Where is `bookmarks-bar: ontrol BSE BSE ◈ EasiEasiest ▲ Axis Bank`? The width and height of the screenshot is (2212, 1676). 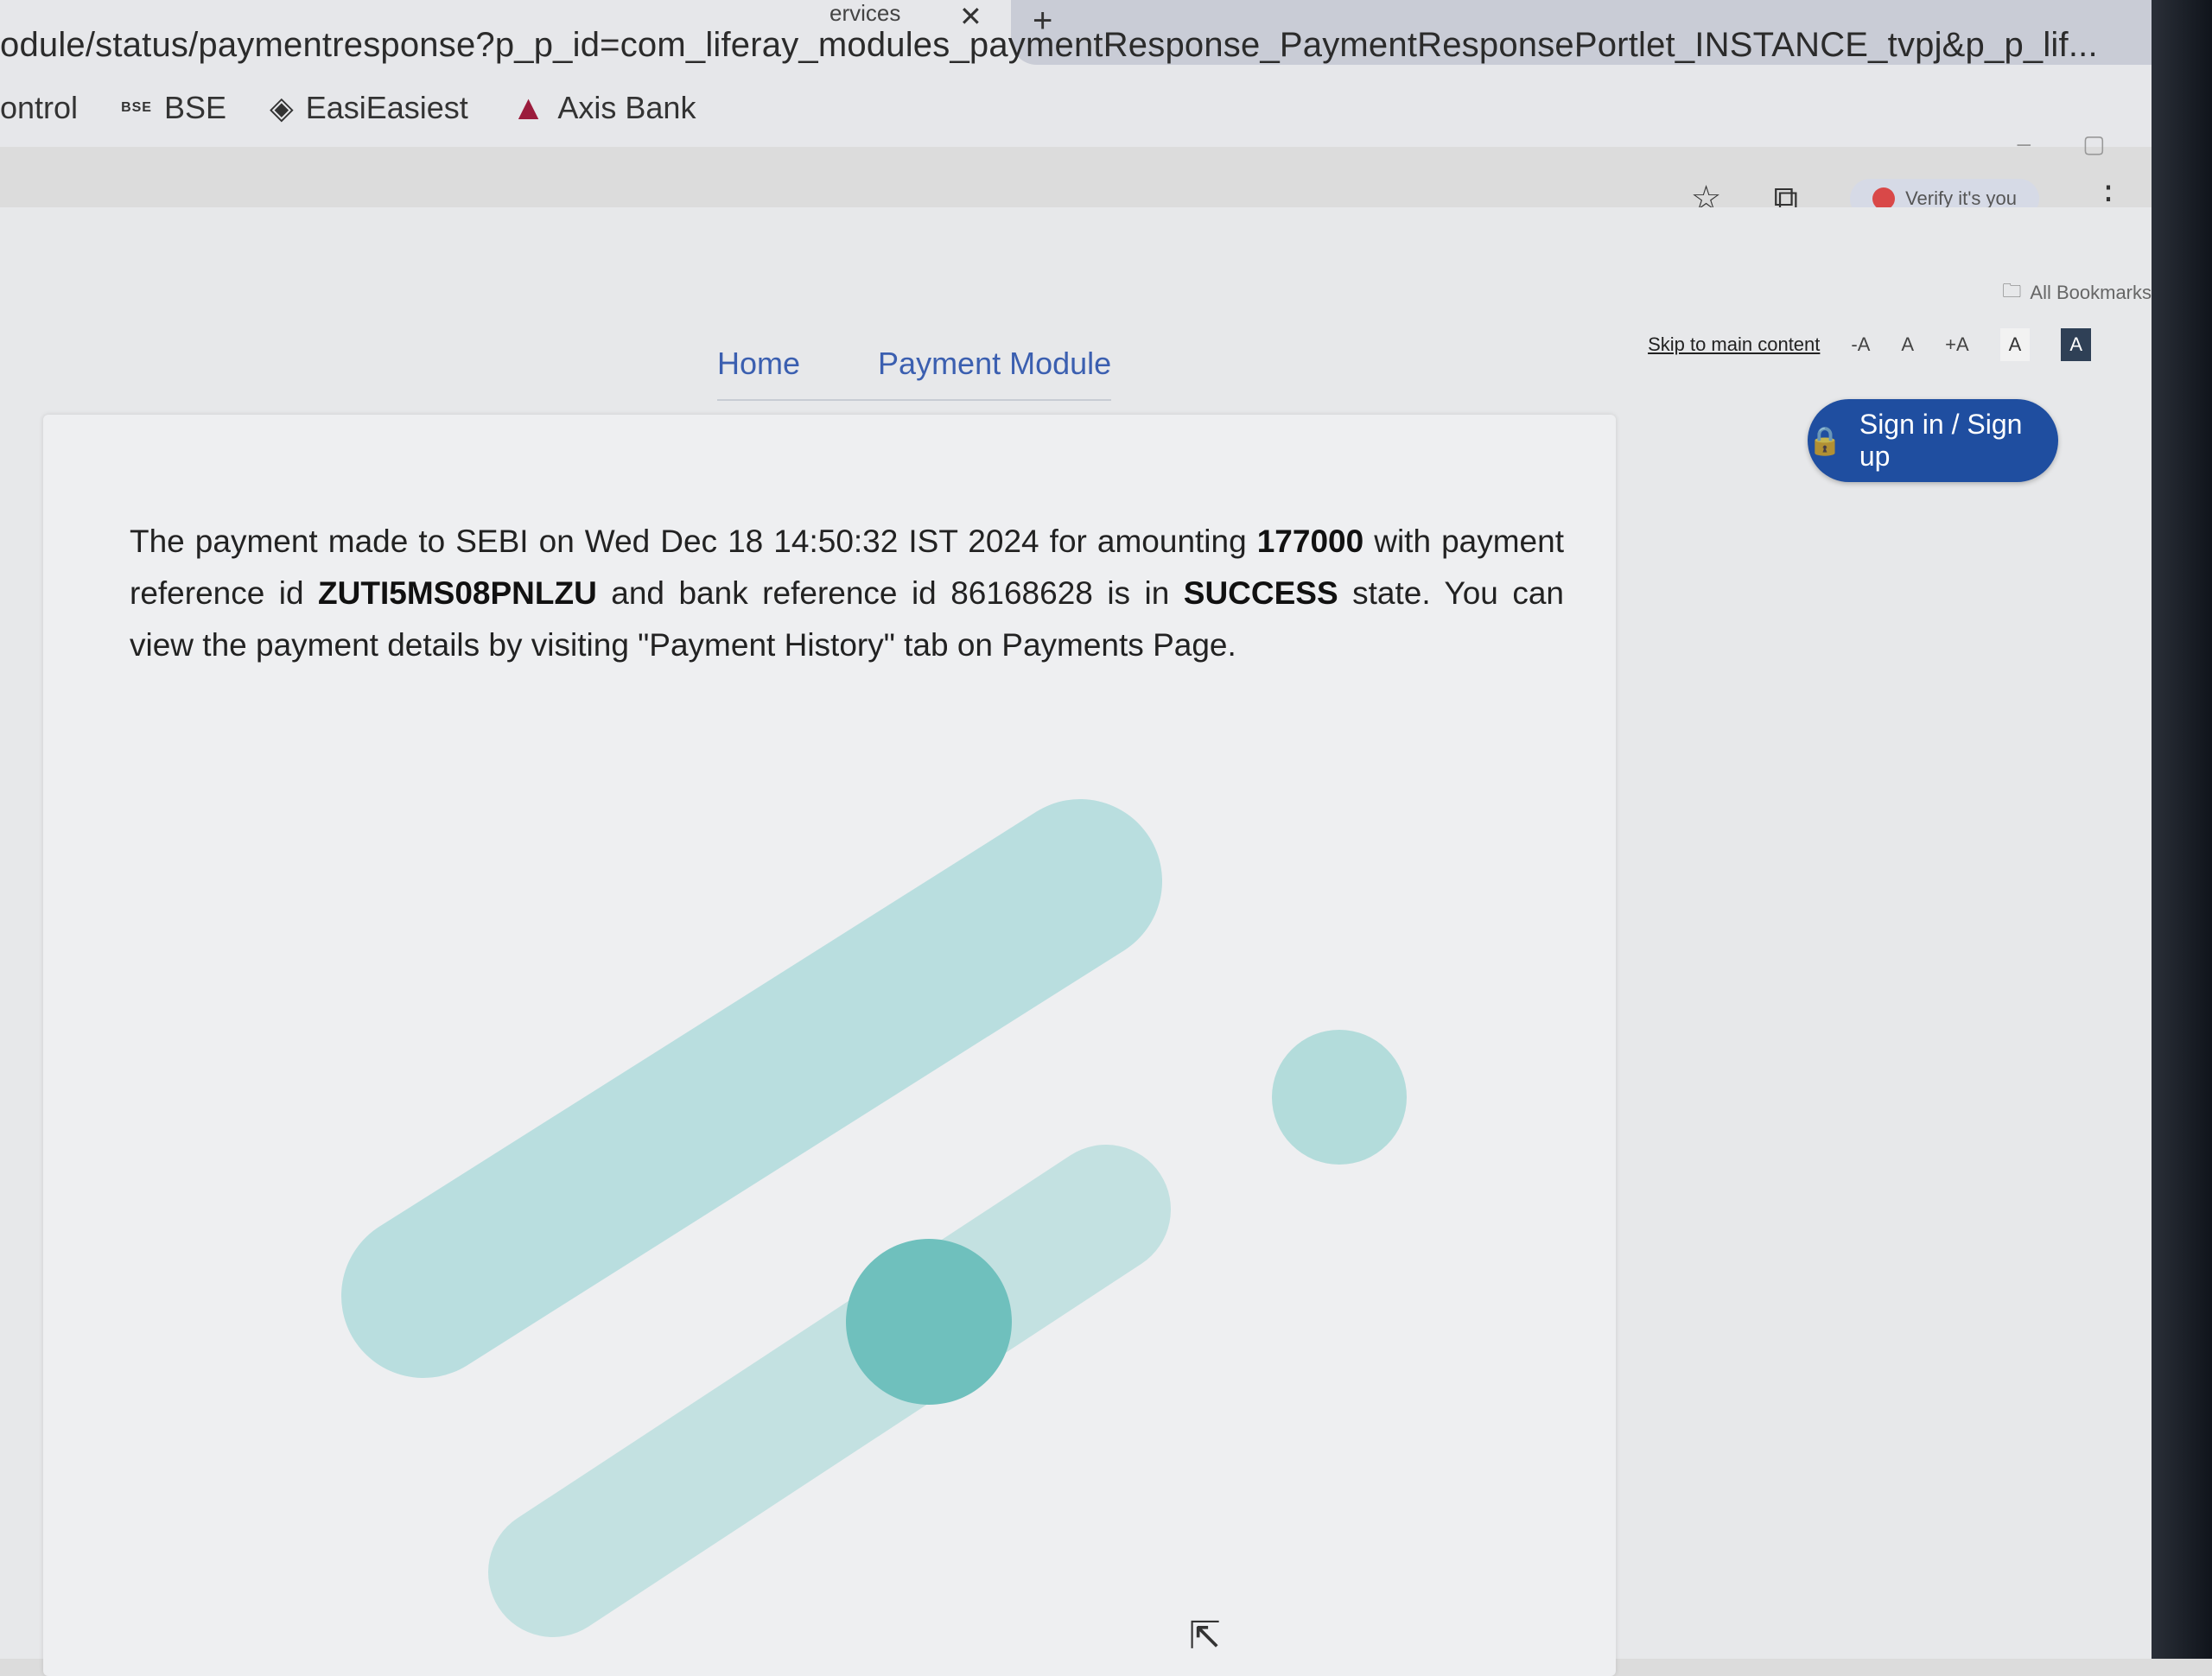 bookmarks-bar: ontrol BSE BSE ◈ EasiEasiest ▲ Axis Bank is located at coordinates (348, 108).